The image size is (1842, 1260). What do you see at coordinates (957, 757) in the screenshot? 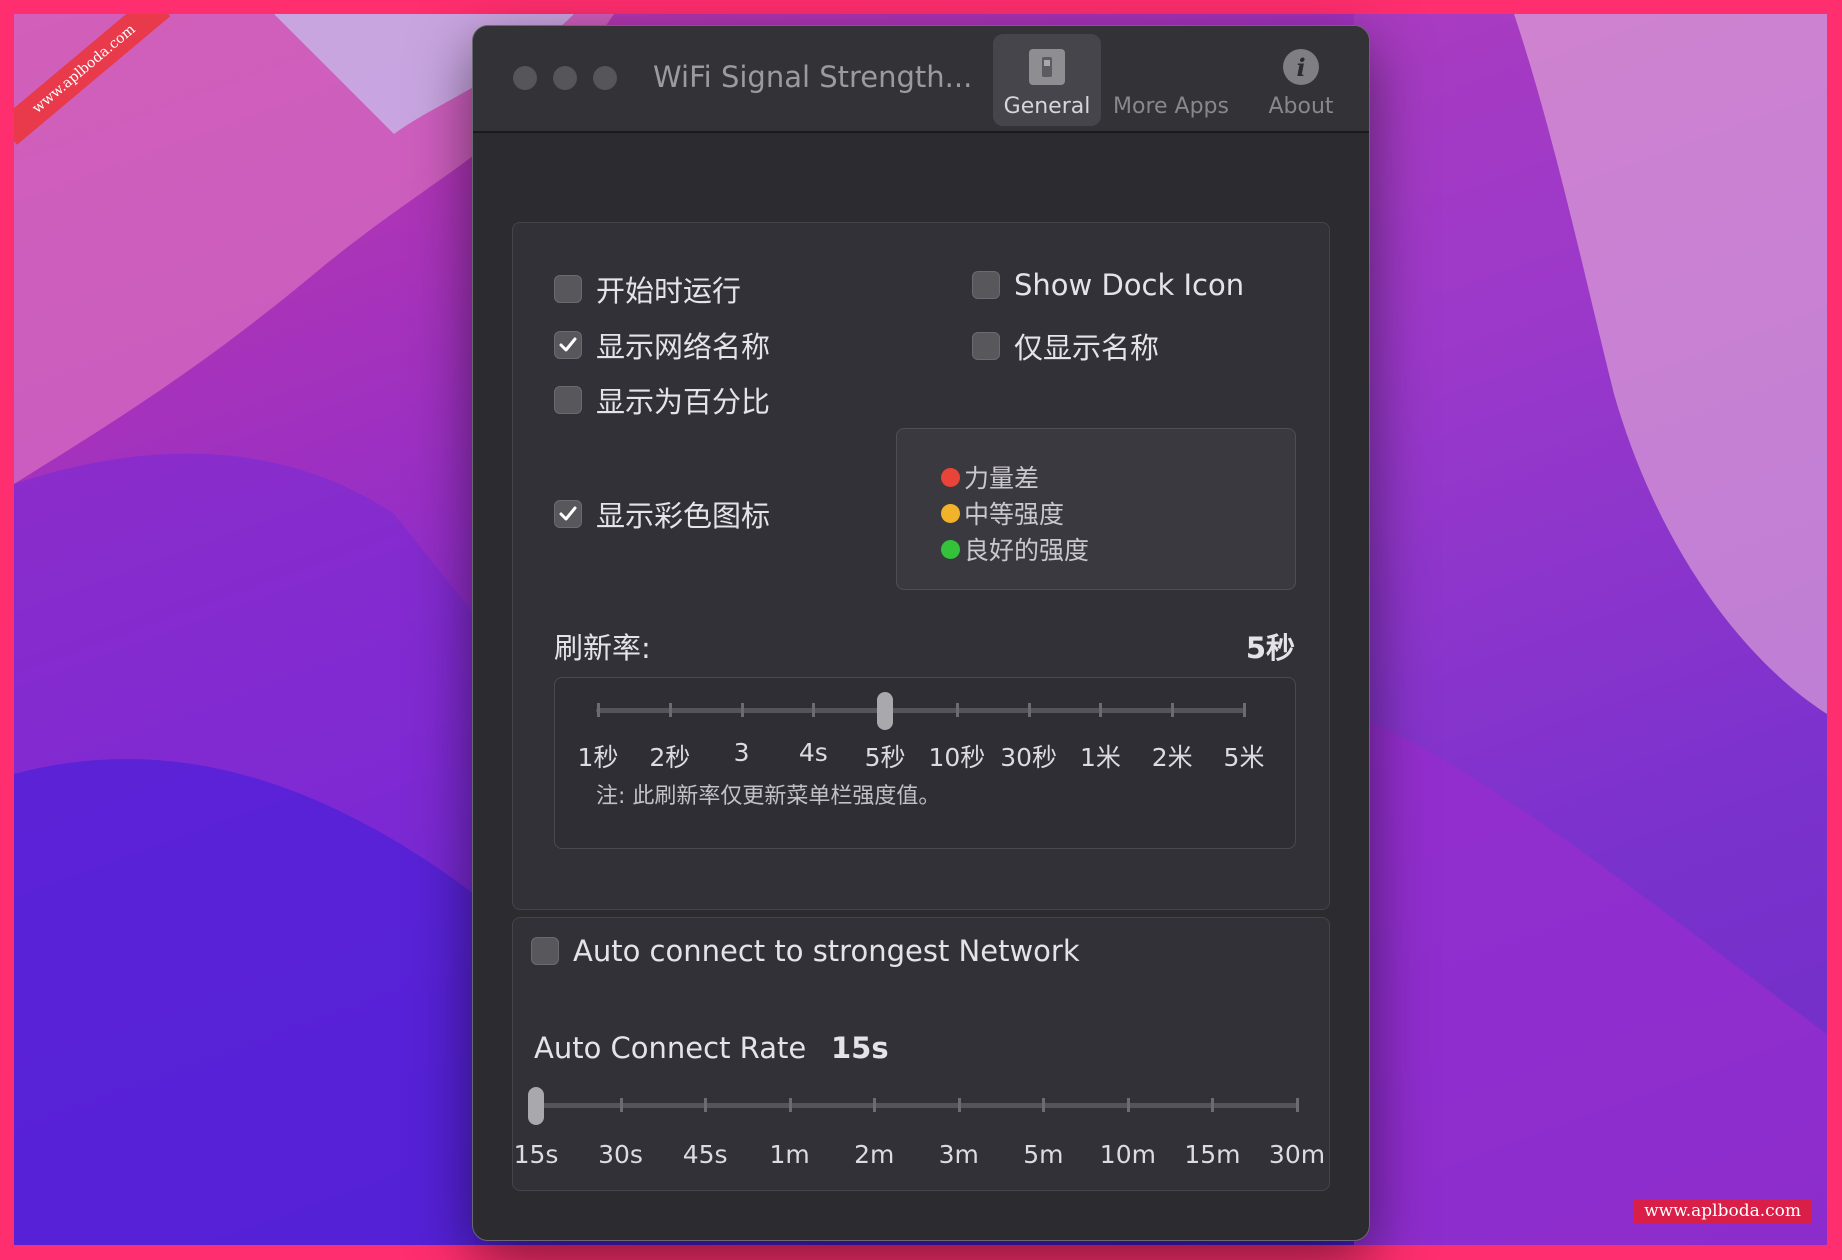
I see `refresh-rate-slider-tick-label: 10秒` at bounding box center [957, 757].